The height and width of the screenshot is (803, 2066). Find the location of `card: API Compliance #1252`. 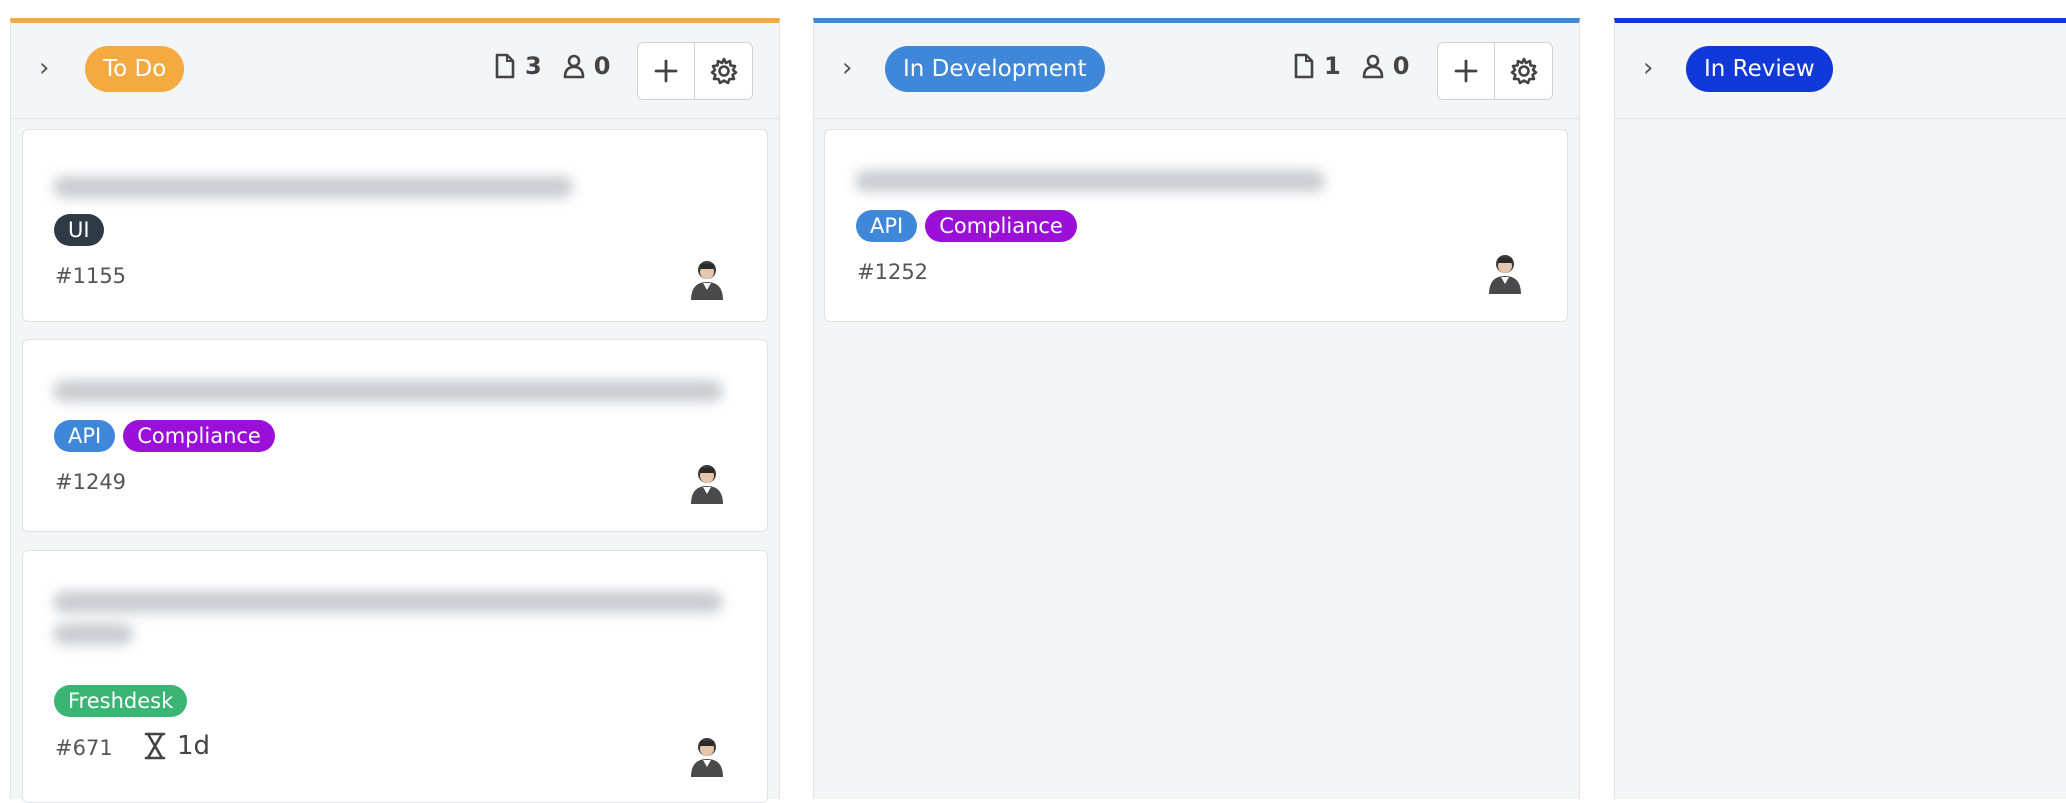

card: API Compliance #1252 is located at coordinates (1196, 225).